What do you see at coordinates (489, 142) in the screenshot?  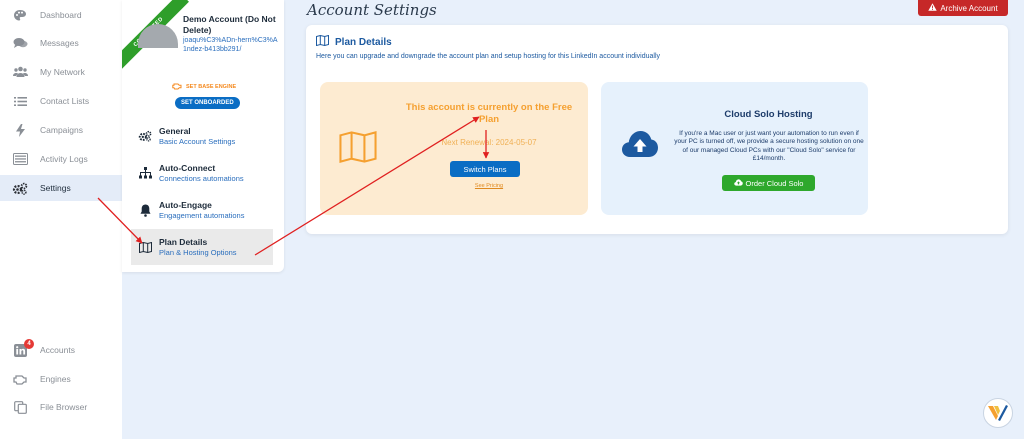 I see `next-renewal-text: Next Renewal: 2024-05-07` at bounding box center [489, 142].